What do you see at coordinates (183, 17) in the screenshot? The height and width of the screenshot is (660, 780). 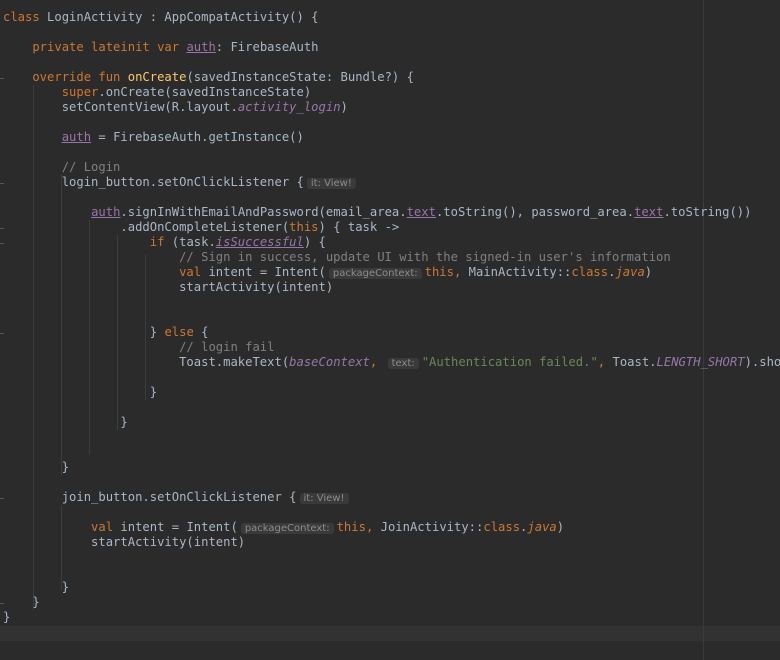 I see `code-token: LoginActivity : AppCompatActivity() {` at bounding box center [183, 17].